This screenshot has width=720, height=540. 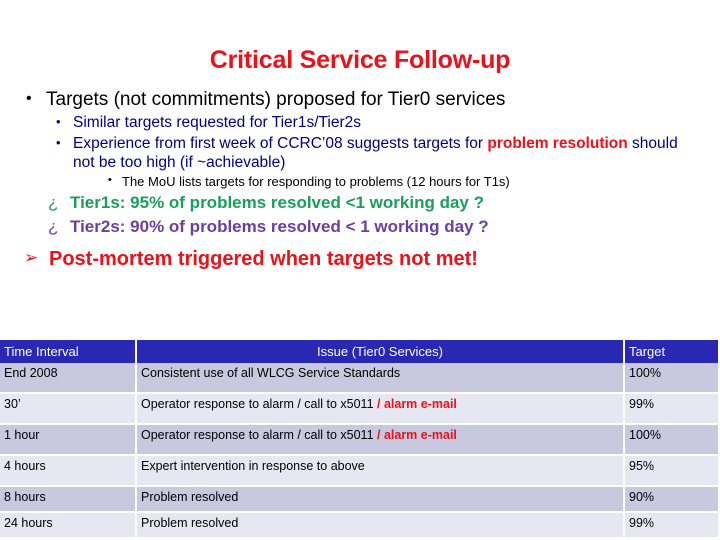 What do you see at coordinates (68, 525) in the screenshot?
I see `cell-time-interval: 24 hours` at bounding box center [68, 525].